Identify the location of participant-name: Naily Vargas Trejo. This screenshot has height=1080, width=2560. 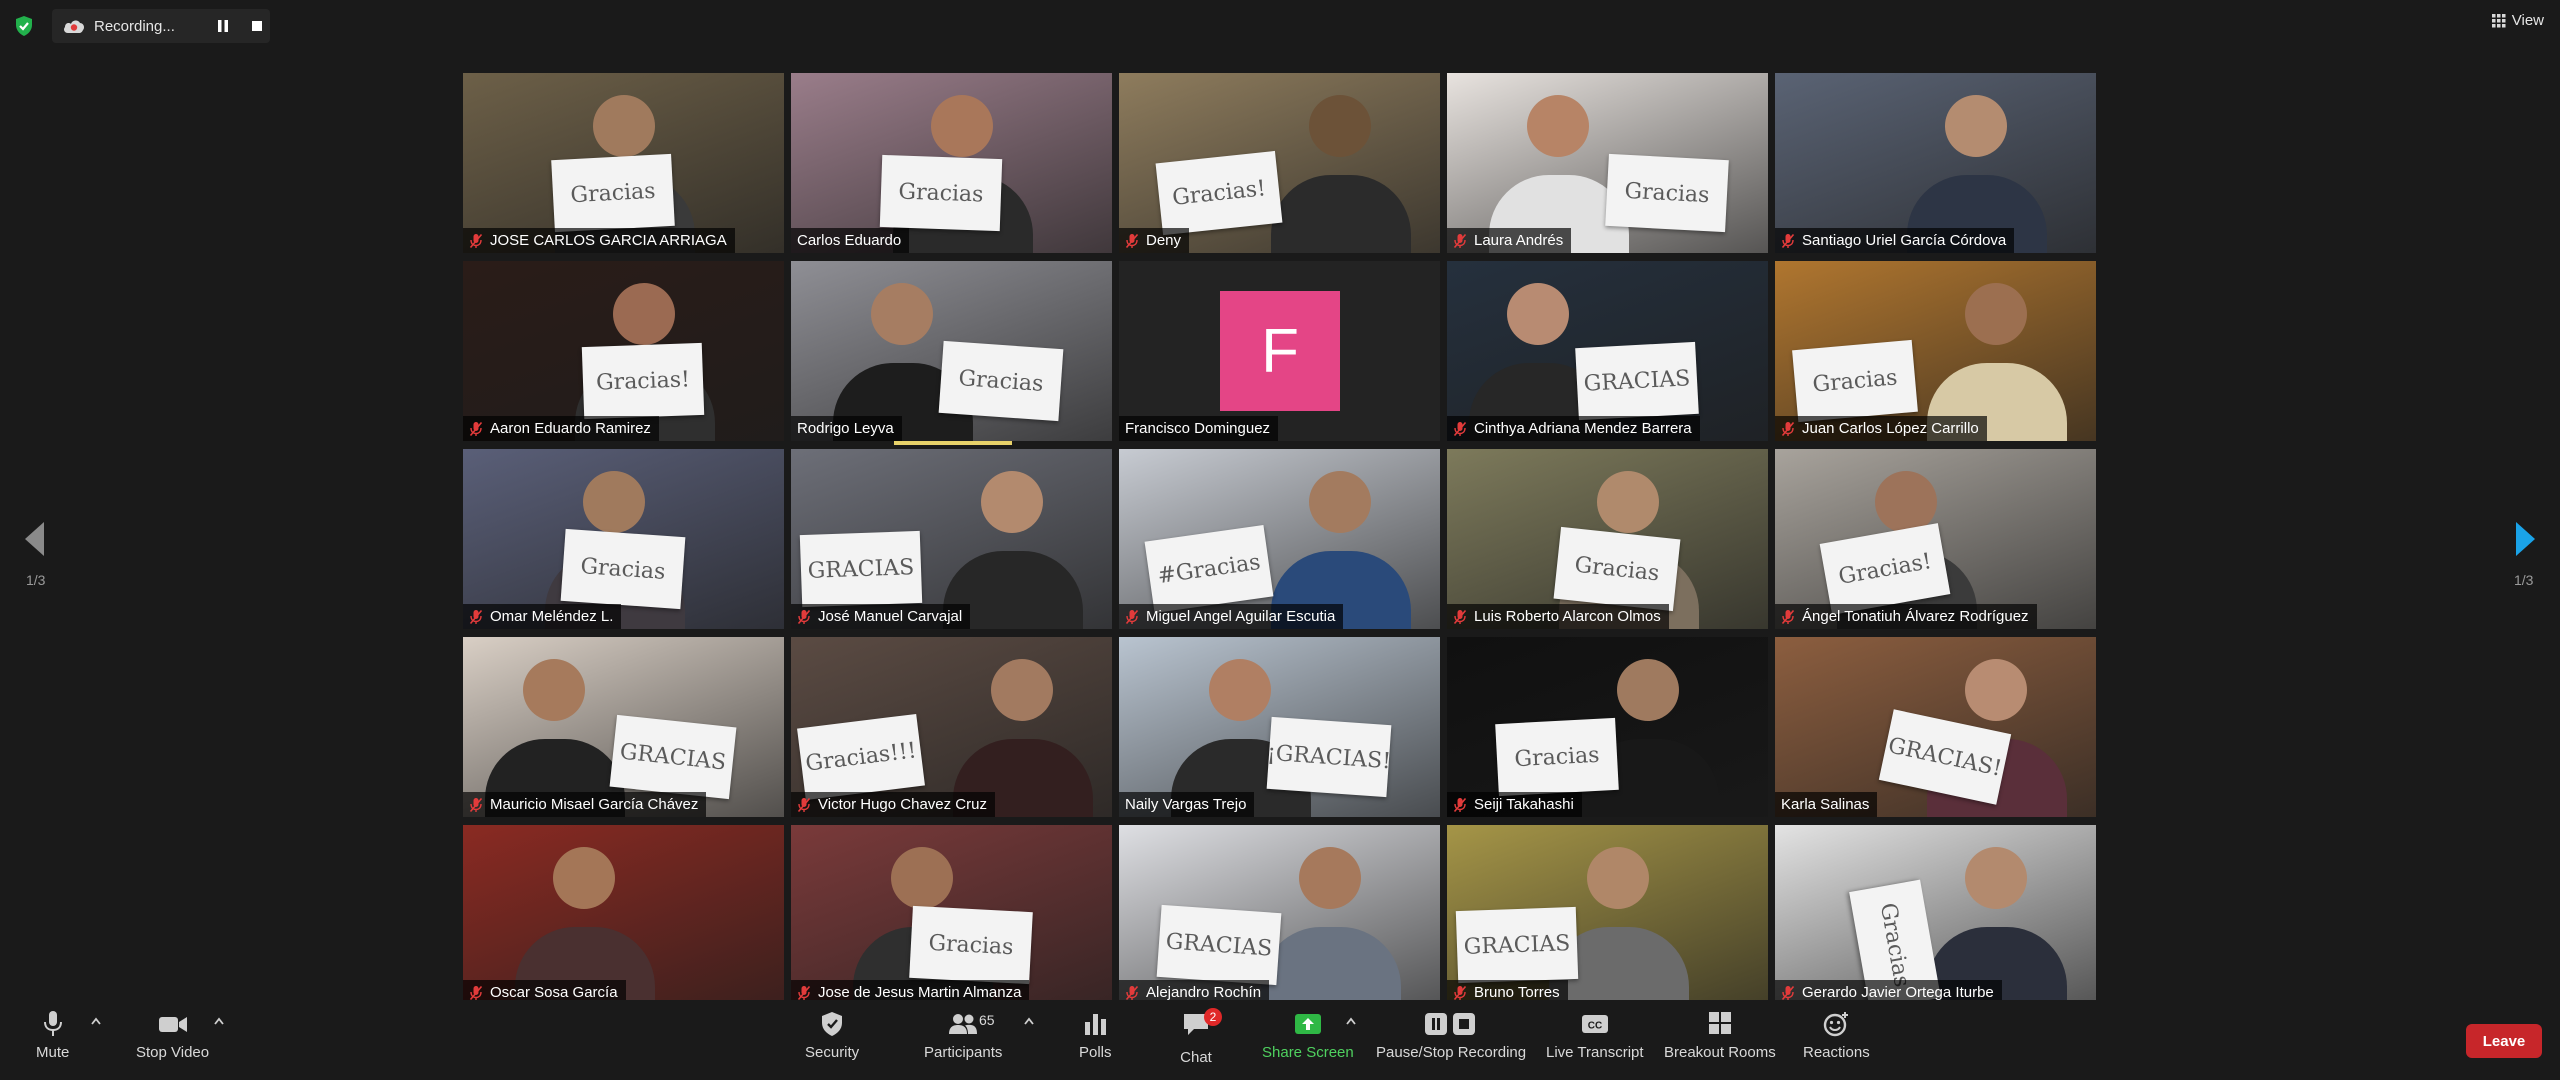
(1186, 804).